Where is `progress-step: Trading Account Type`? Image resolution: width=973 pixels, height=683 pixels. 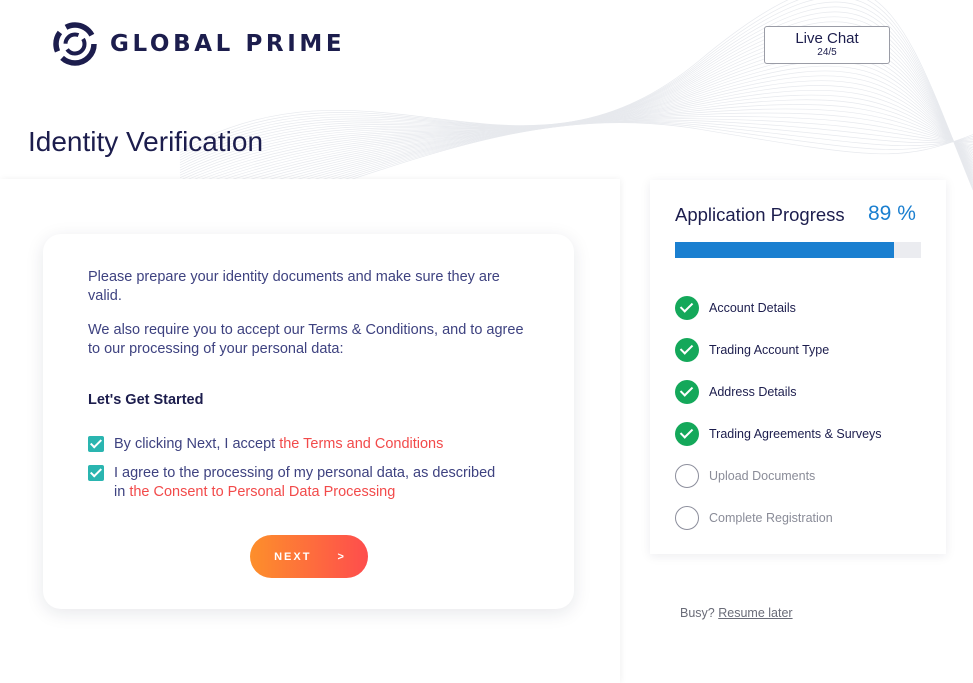 progress-step: Trading Account Type is located at coordinates (778, 350).